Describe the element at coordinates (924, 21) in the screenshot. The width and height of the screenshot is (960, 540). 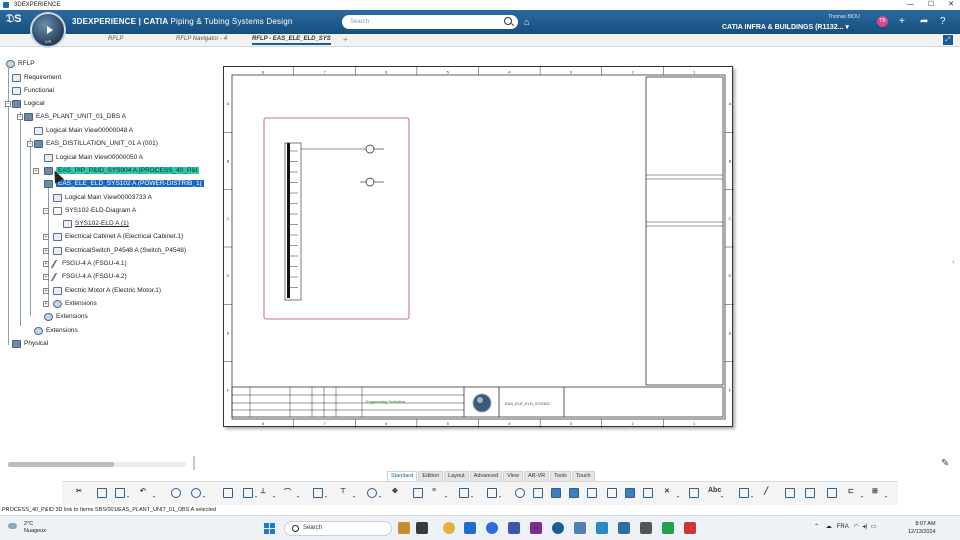
I see `share-icon: ➦` at that location.